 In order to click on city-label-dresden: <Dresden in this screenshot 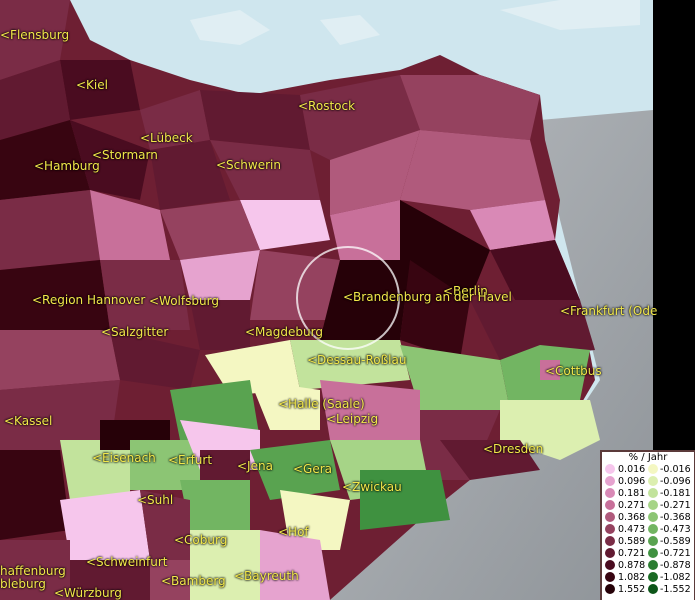, I will do `click(513, 449)`.